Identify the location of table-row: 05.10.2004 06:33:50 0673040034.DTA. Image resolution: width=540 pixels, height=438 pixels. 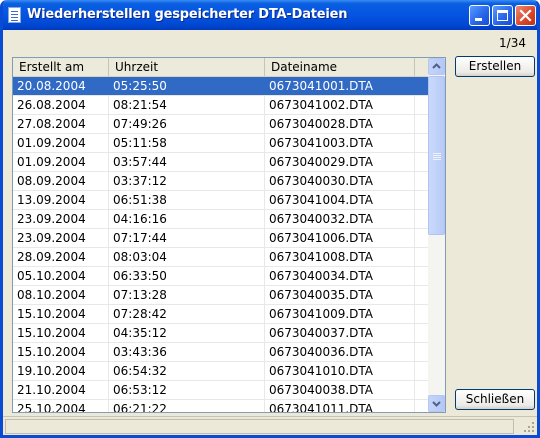
(221, 276).